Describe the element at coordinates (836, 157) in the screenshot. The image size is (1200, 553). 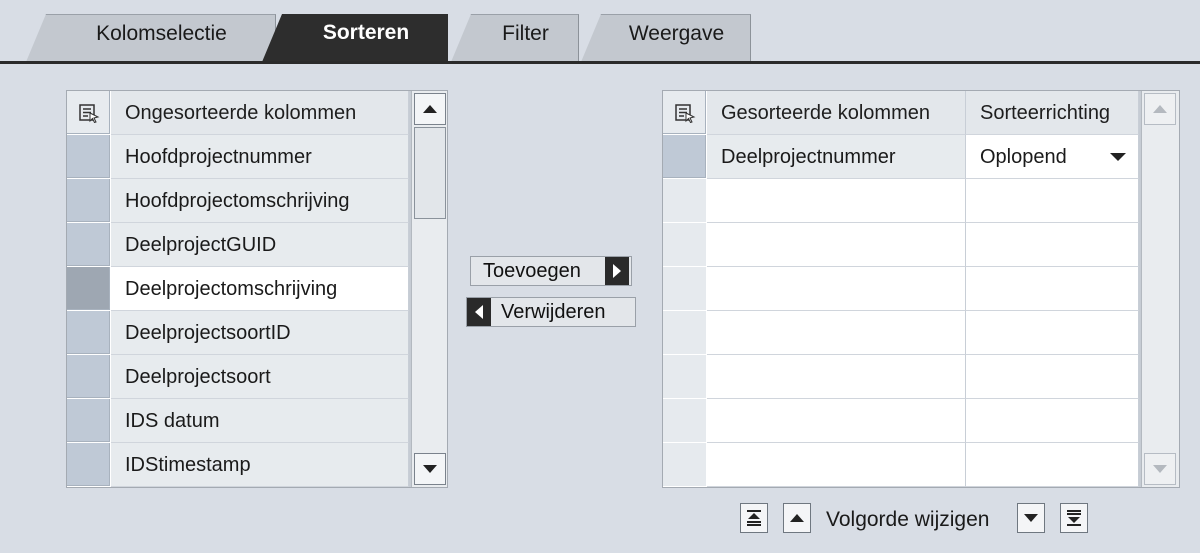
I see `row-label: Deelprojectnummer` at that location.